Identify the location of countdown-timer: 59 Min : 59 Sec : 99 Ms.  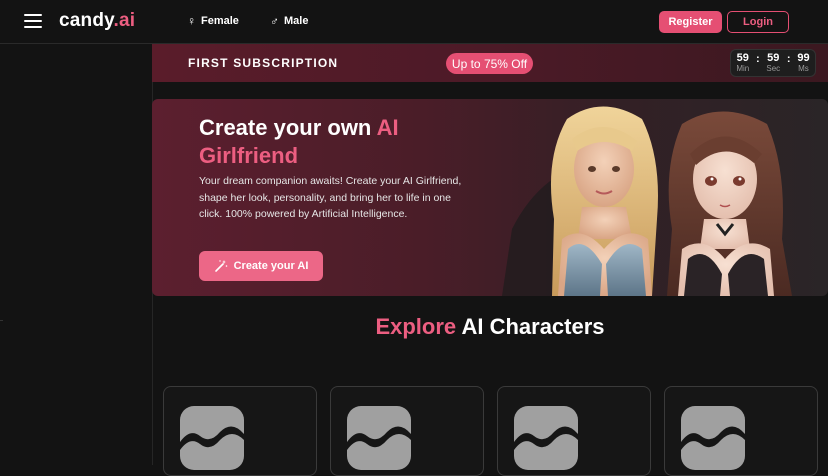
(773, 63).